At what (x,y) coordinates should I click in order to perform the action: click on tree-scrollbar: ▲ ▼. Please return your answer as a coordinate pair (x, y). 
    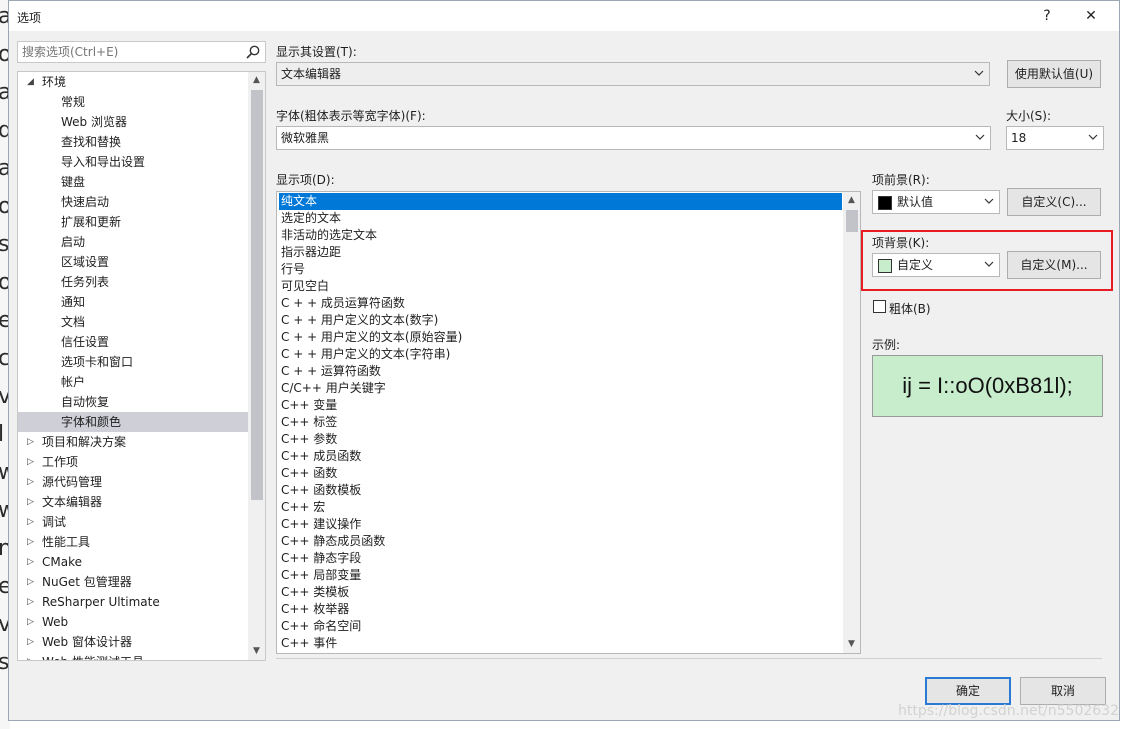
    Looking at the image, I should click on (256, 366).